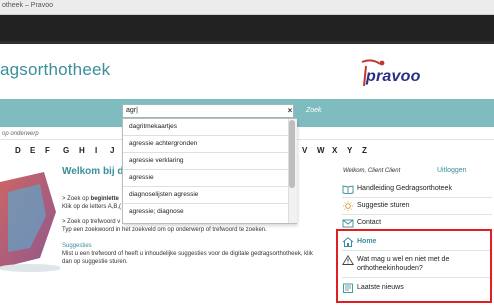 This screenshot has width=494, height=308. I want to click on suggestion-item: agressie achtergronden, so click(206, 144).